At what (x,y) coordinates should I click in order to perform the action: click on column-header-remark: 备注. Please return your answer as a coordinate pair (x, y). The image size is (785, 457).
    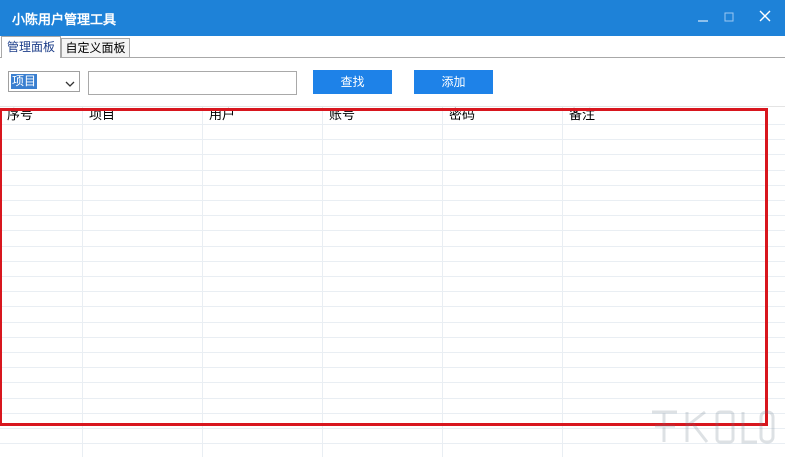
    Looking at the image, I should click on (662, 115).